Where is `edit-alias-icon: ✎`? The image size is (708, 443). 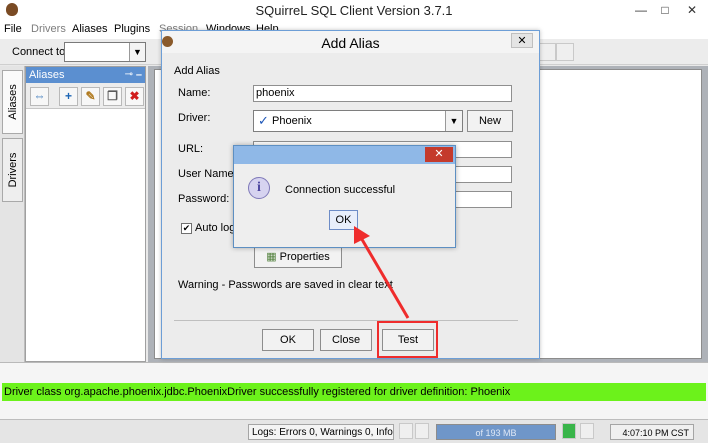 edit-alias-icon: ✎ is located at coordinates (90, 96).